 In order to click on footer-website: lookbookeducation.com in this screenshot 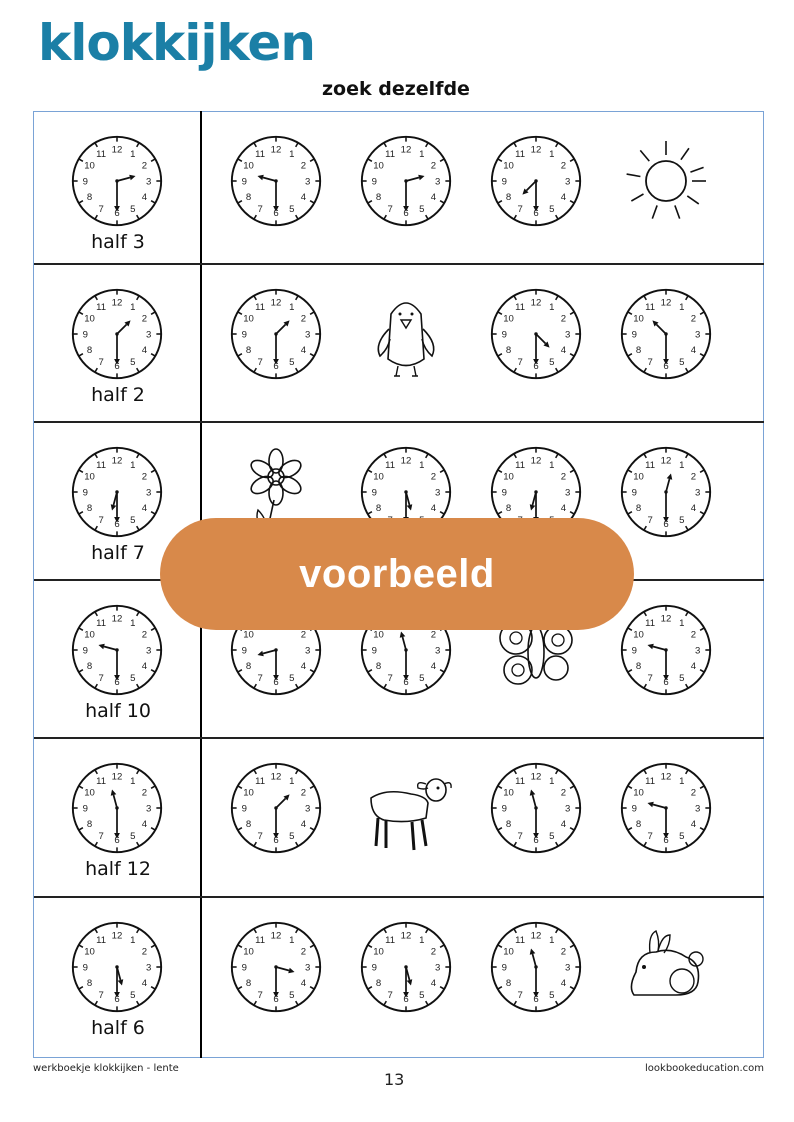, I will do `click(704, 1068)`.